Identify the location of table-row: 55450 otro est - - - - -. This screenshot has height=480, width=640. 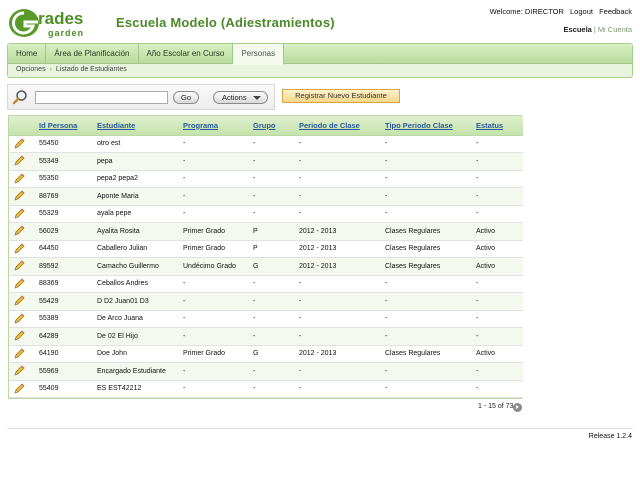
(266, 144).